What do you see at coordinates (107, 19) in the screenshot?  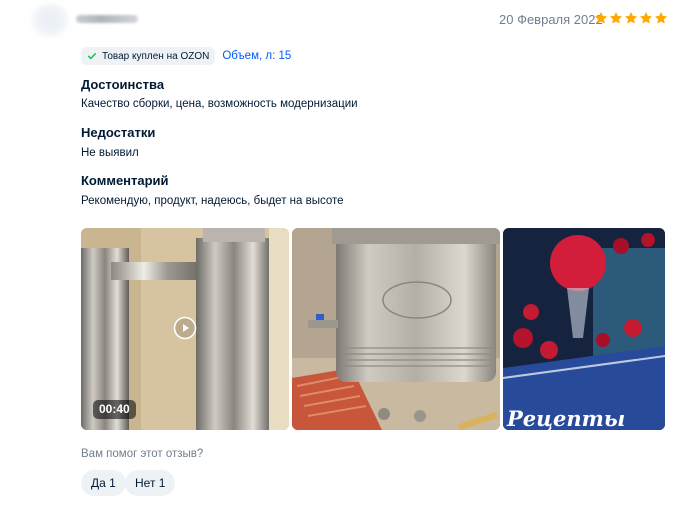 I see `author-name-blurred` at bounding box center [107, 19].